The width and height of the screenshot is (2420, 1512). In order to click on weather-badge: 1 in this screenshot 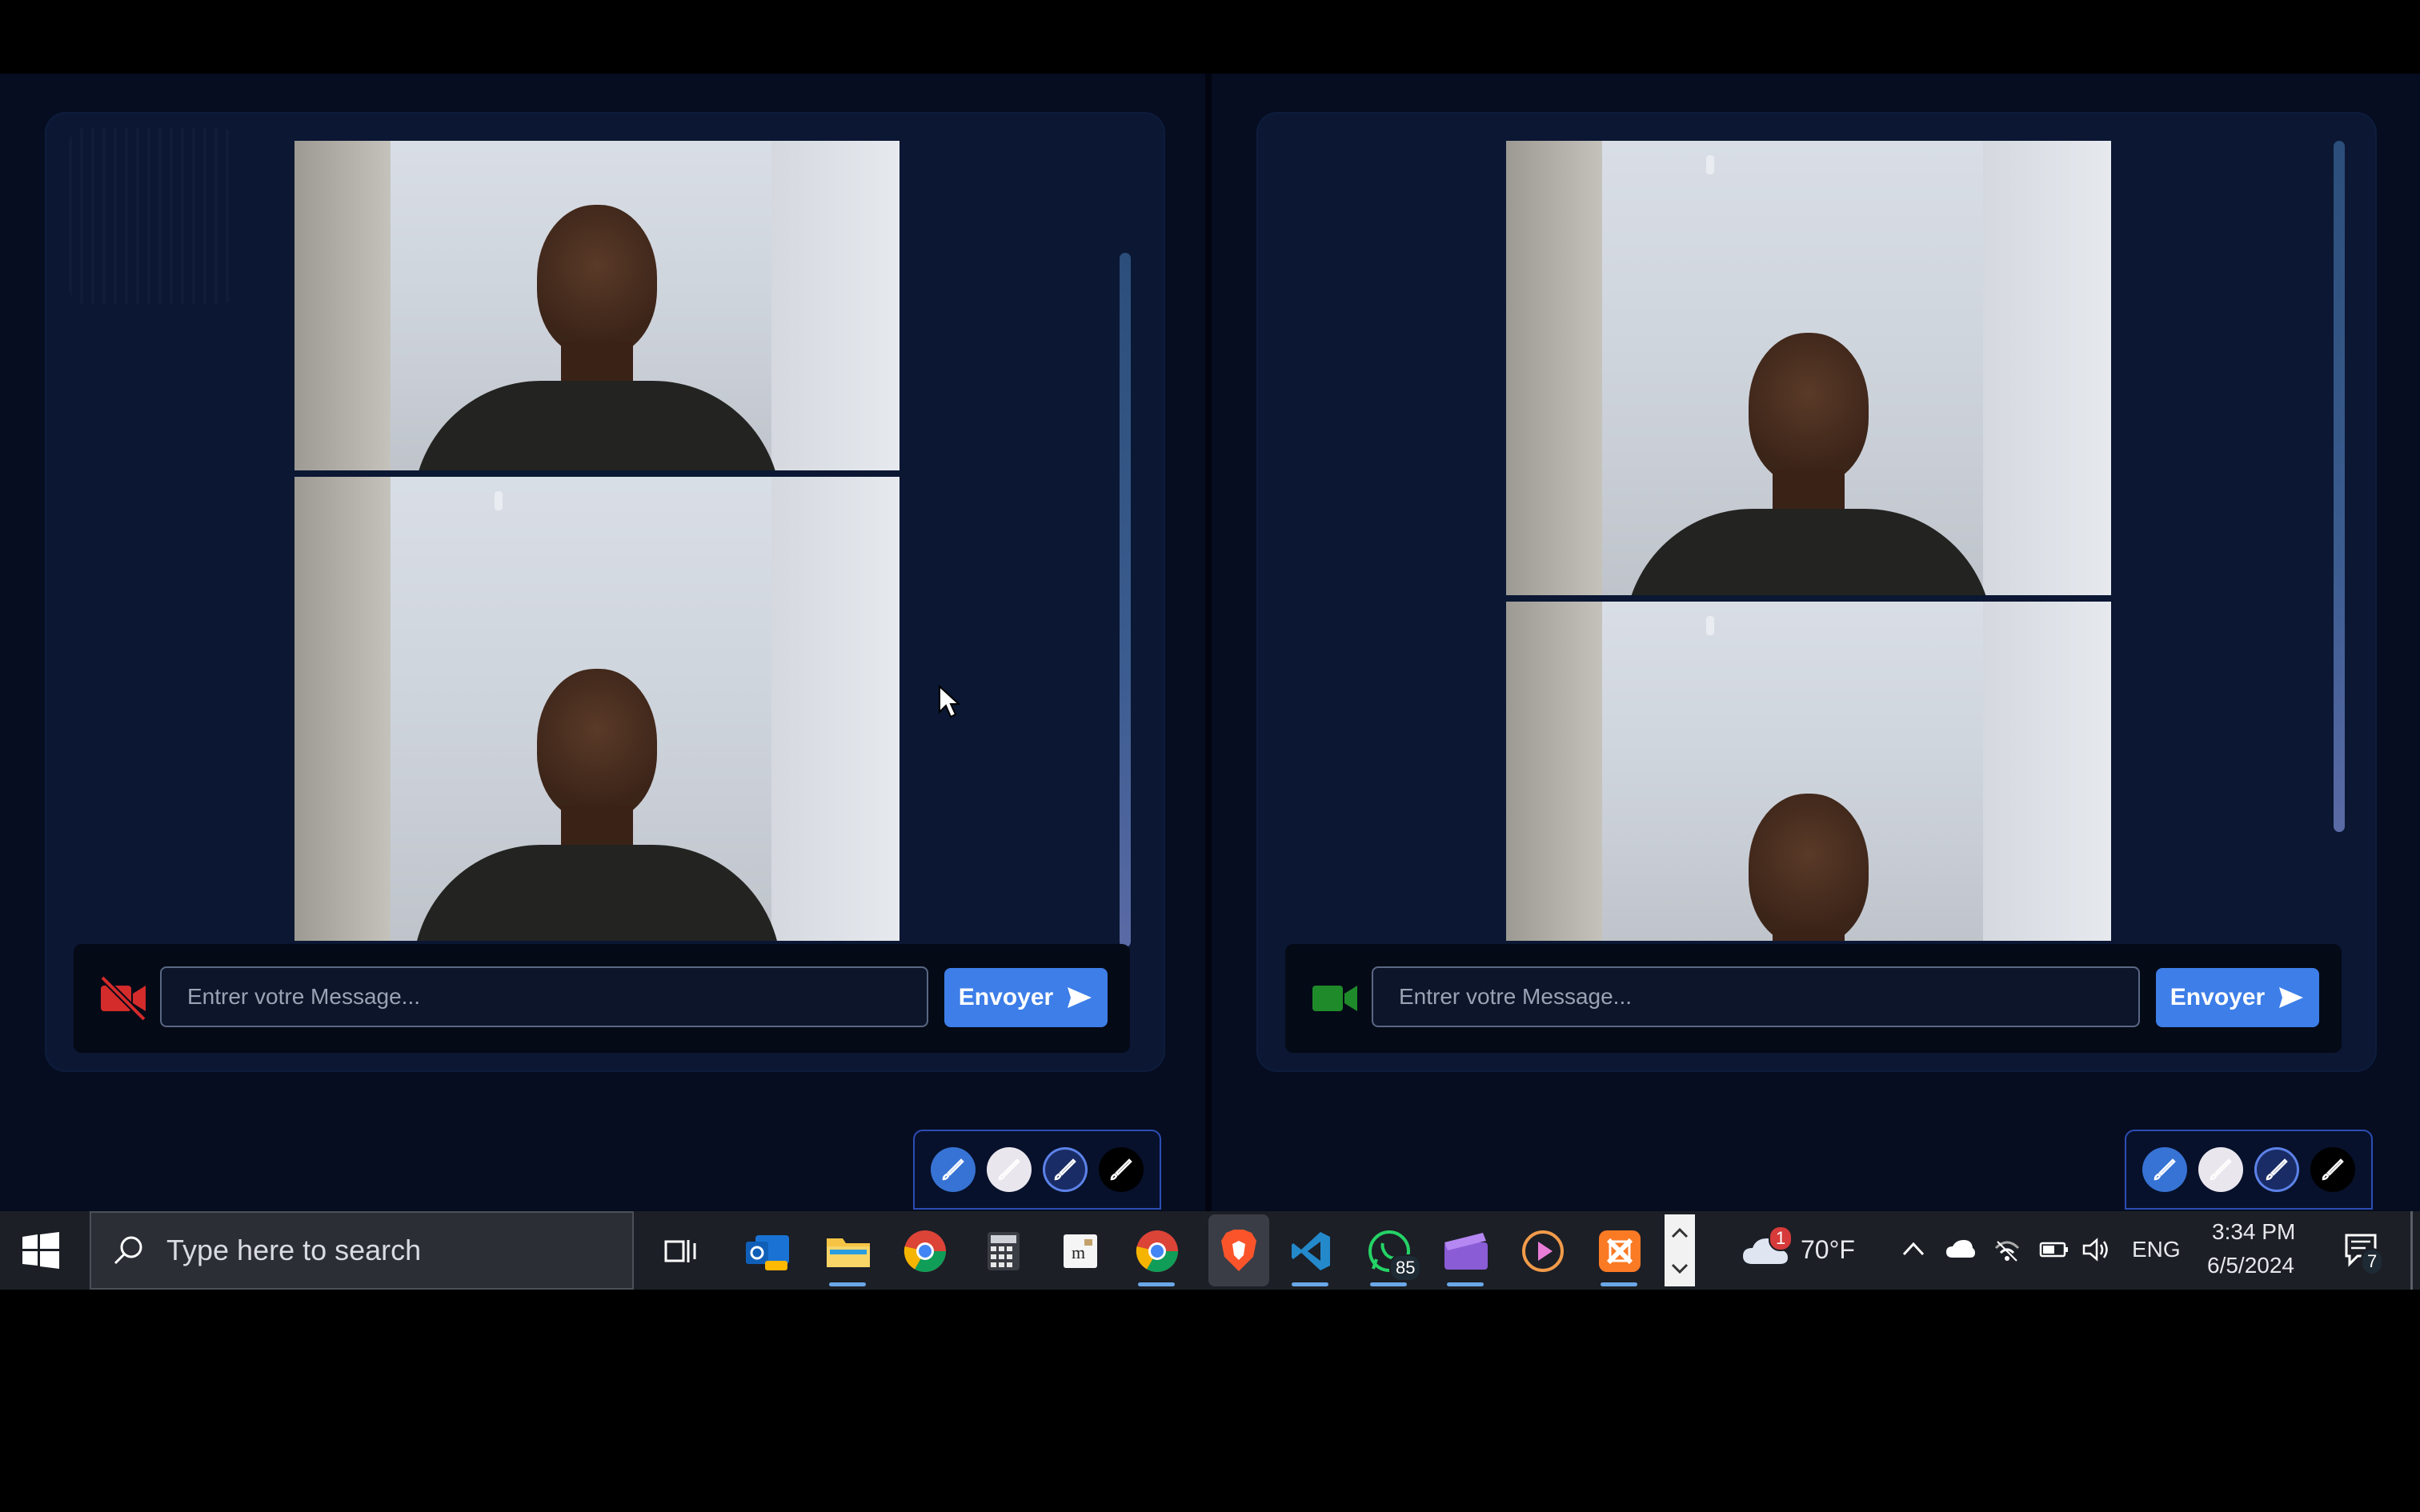, I will do `click(1781, 1238)`.